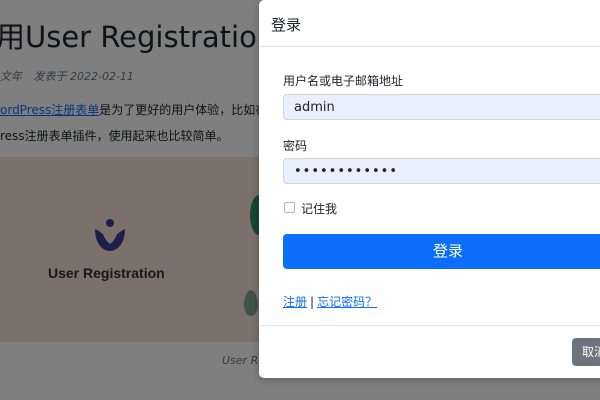 This screenshot has width=600, height=400. I want to click on modal-links: 注册 | 忘记密码？, so click(330, 301).